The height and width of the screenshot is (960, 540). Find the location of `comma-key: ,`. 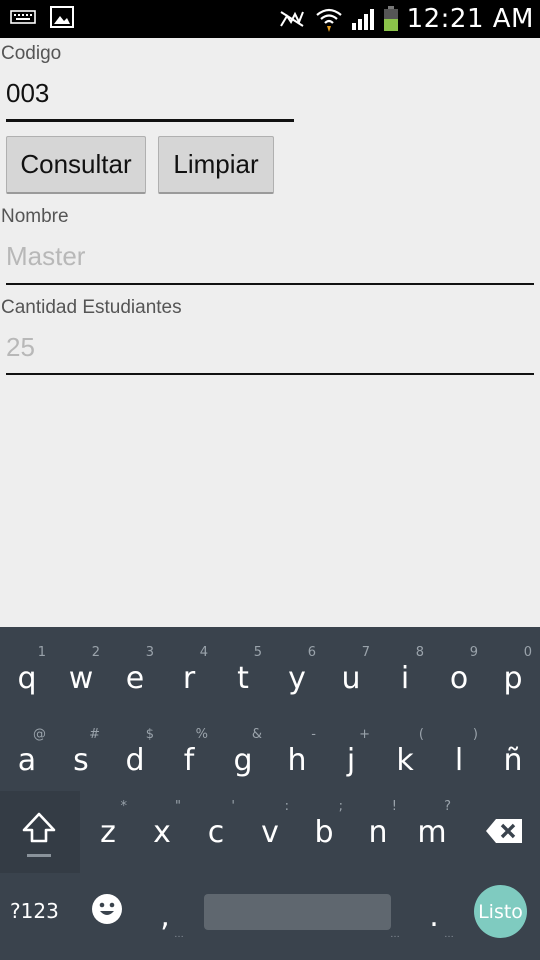

comma-key: , is located at coordinates (165, 915).